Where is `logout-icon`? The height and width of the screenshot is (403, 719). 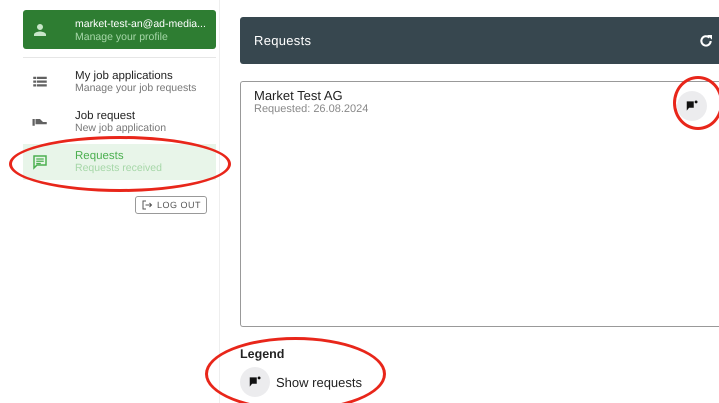 logout-icon is located at coordinates (146, 205).